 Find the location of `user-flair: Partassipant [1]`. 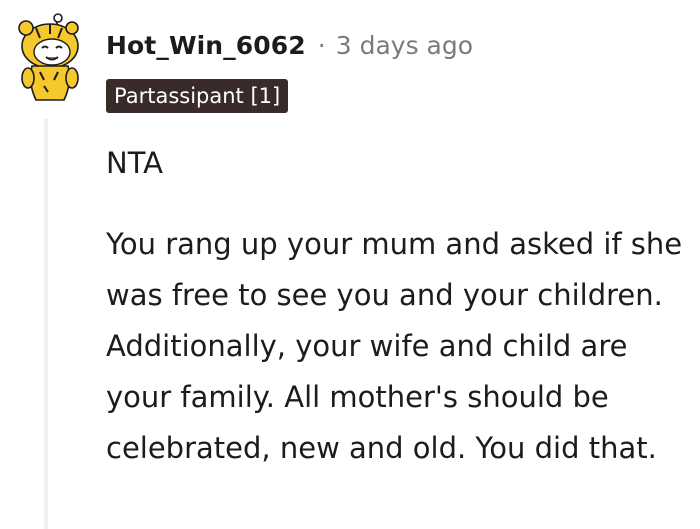

user-flair: Partassipant [1] is located at coordinates (197, 96).